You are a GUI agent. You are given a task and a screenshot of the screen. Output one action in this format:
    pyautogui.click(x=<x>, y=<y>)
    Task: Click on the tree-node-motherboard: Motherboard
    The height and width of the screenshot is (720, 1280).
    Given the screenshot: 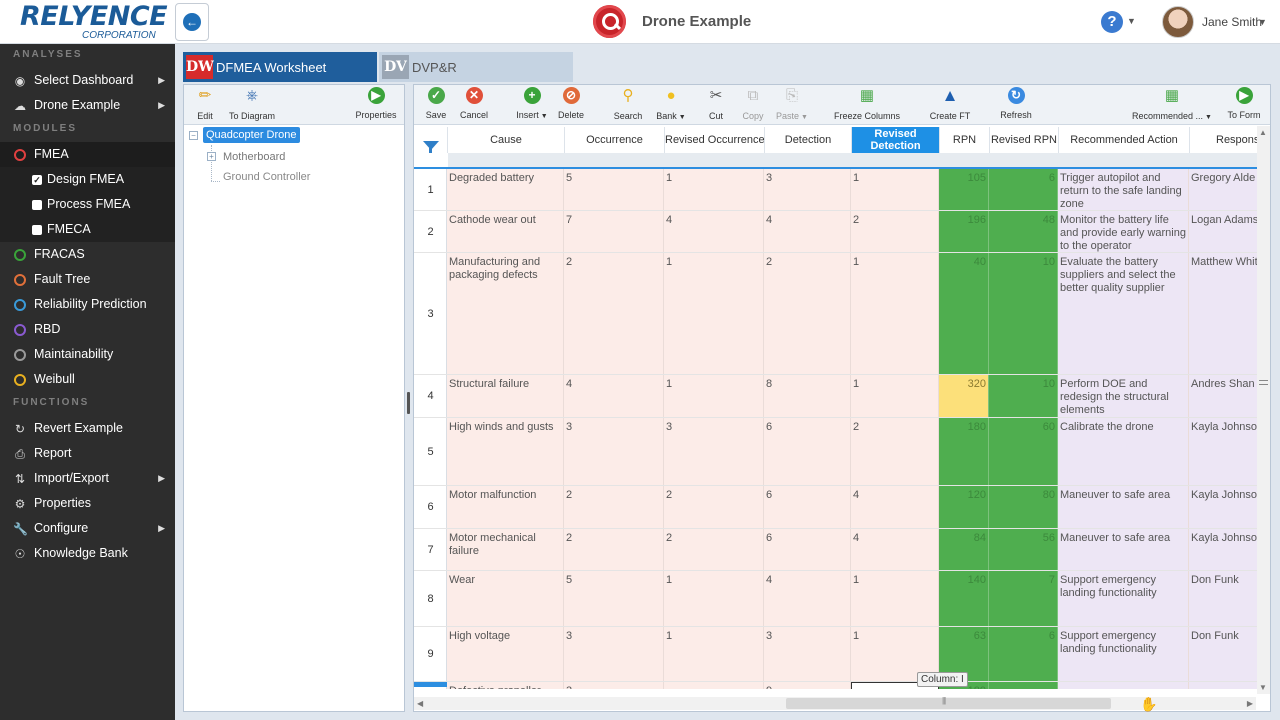 What is the action you would take?
    pyautogui.click(x=254, y=157)
    